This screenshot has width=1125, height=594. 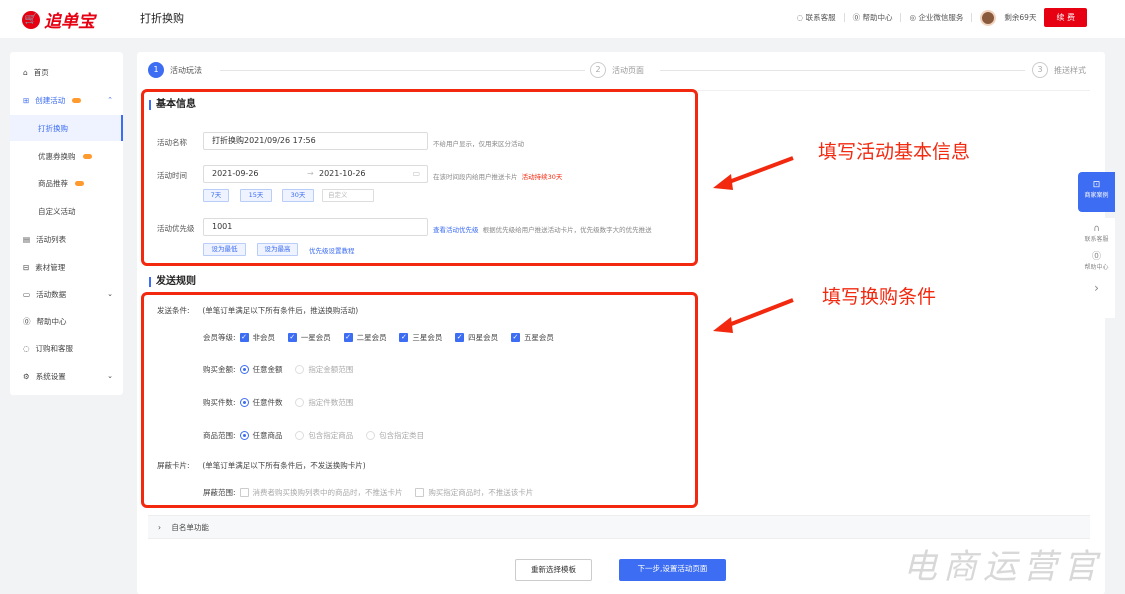 What do you see at coordinates (224, 249) in the screenshot?
I see `set-lowest-button: 设为最低` at bounding box center [224, 249].